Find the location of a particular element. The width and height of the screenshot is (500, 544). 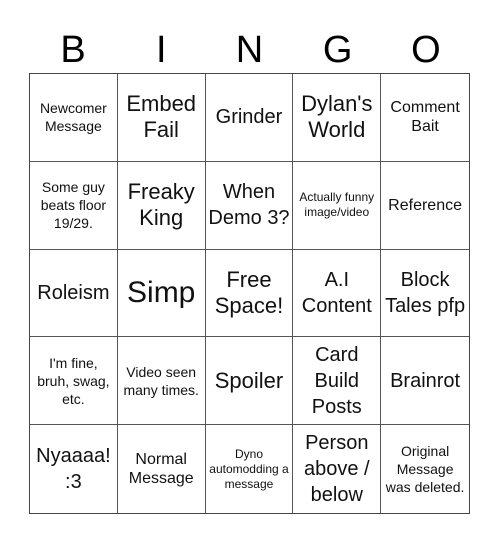

bingo-cell: Card Build Posts is located at coordinates (337, 381).